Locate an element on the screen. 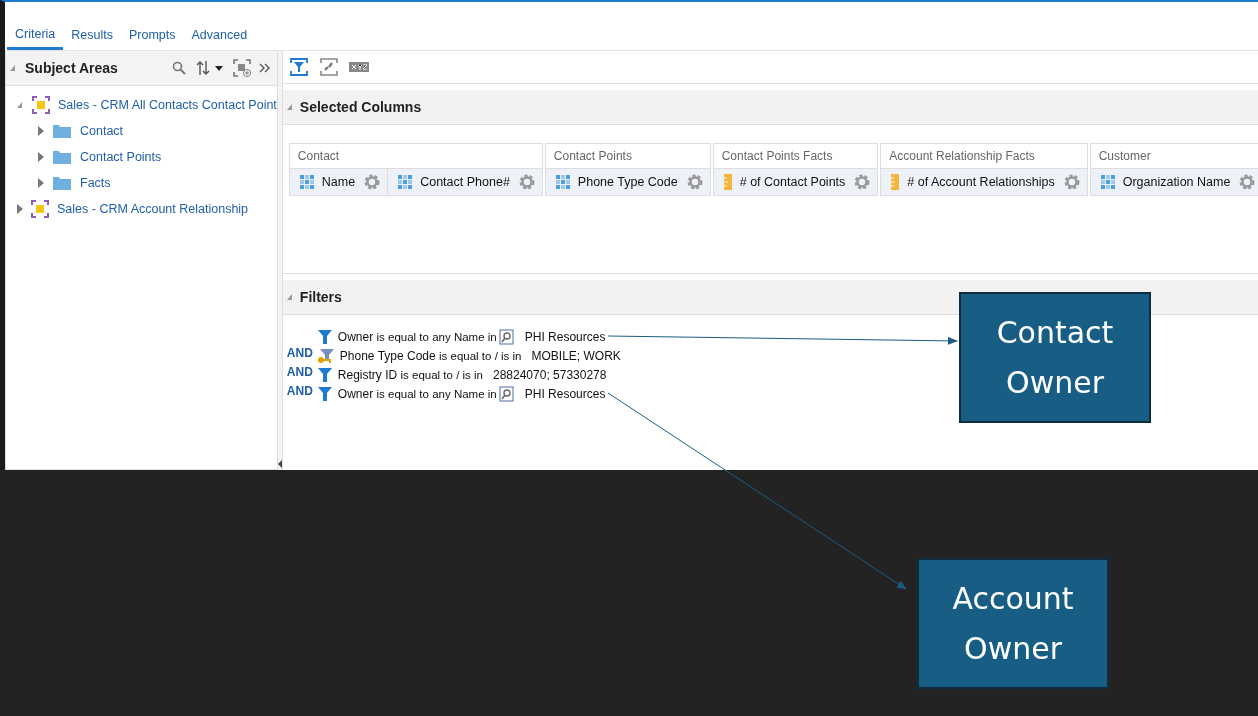 Image resolution: width=1258 pixels, height=716 pixels. filter-value: MOBILE; WORK is located at coordinates (576, 355).